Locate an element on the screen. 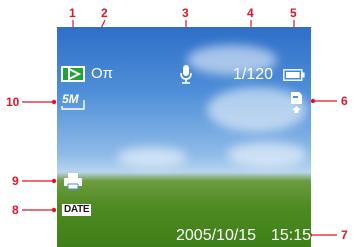  playback-icon is located at coordinates (73, 74).